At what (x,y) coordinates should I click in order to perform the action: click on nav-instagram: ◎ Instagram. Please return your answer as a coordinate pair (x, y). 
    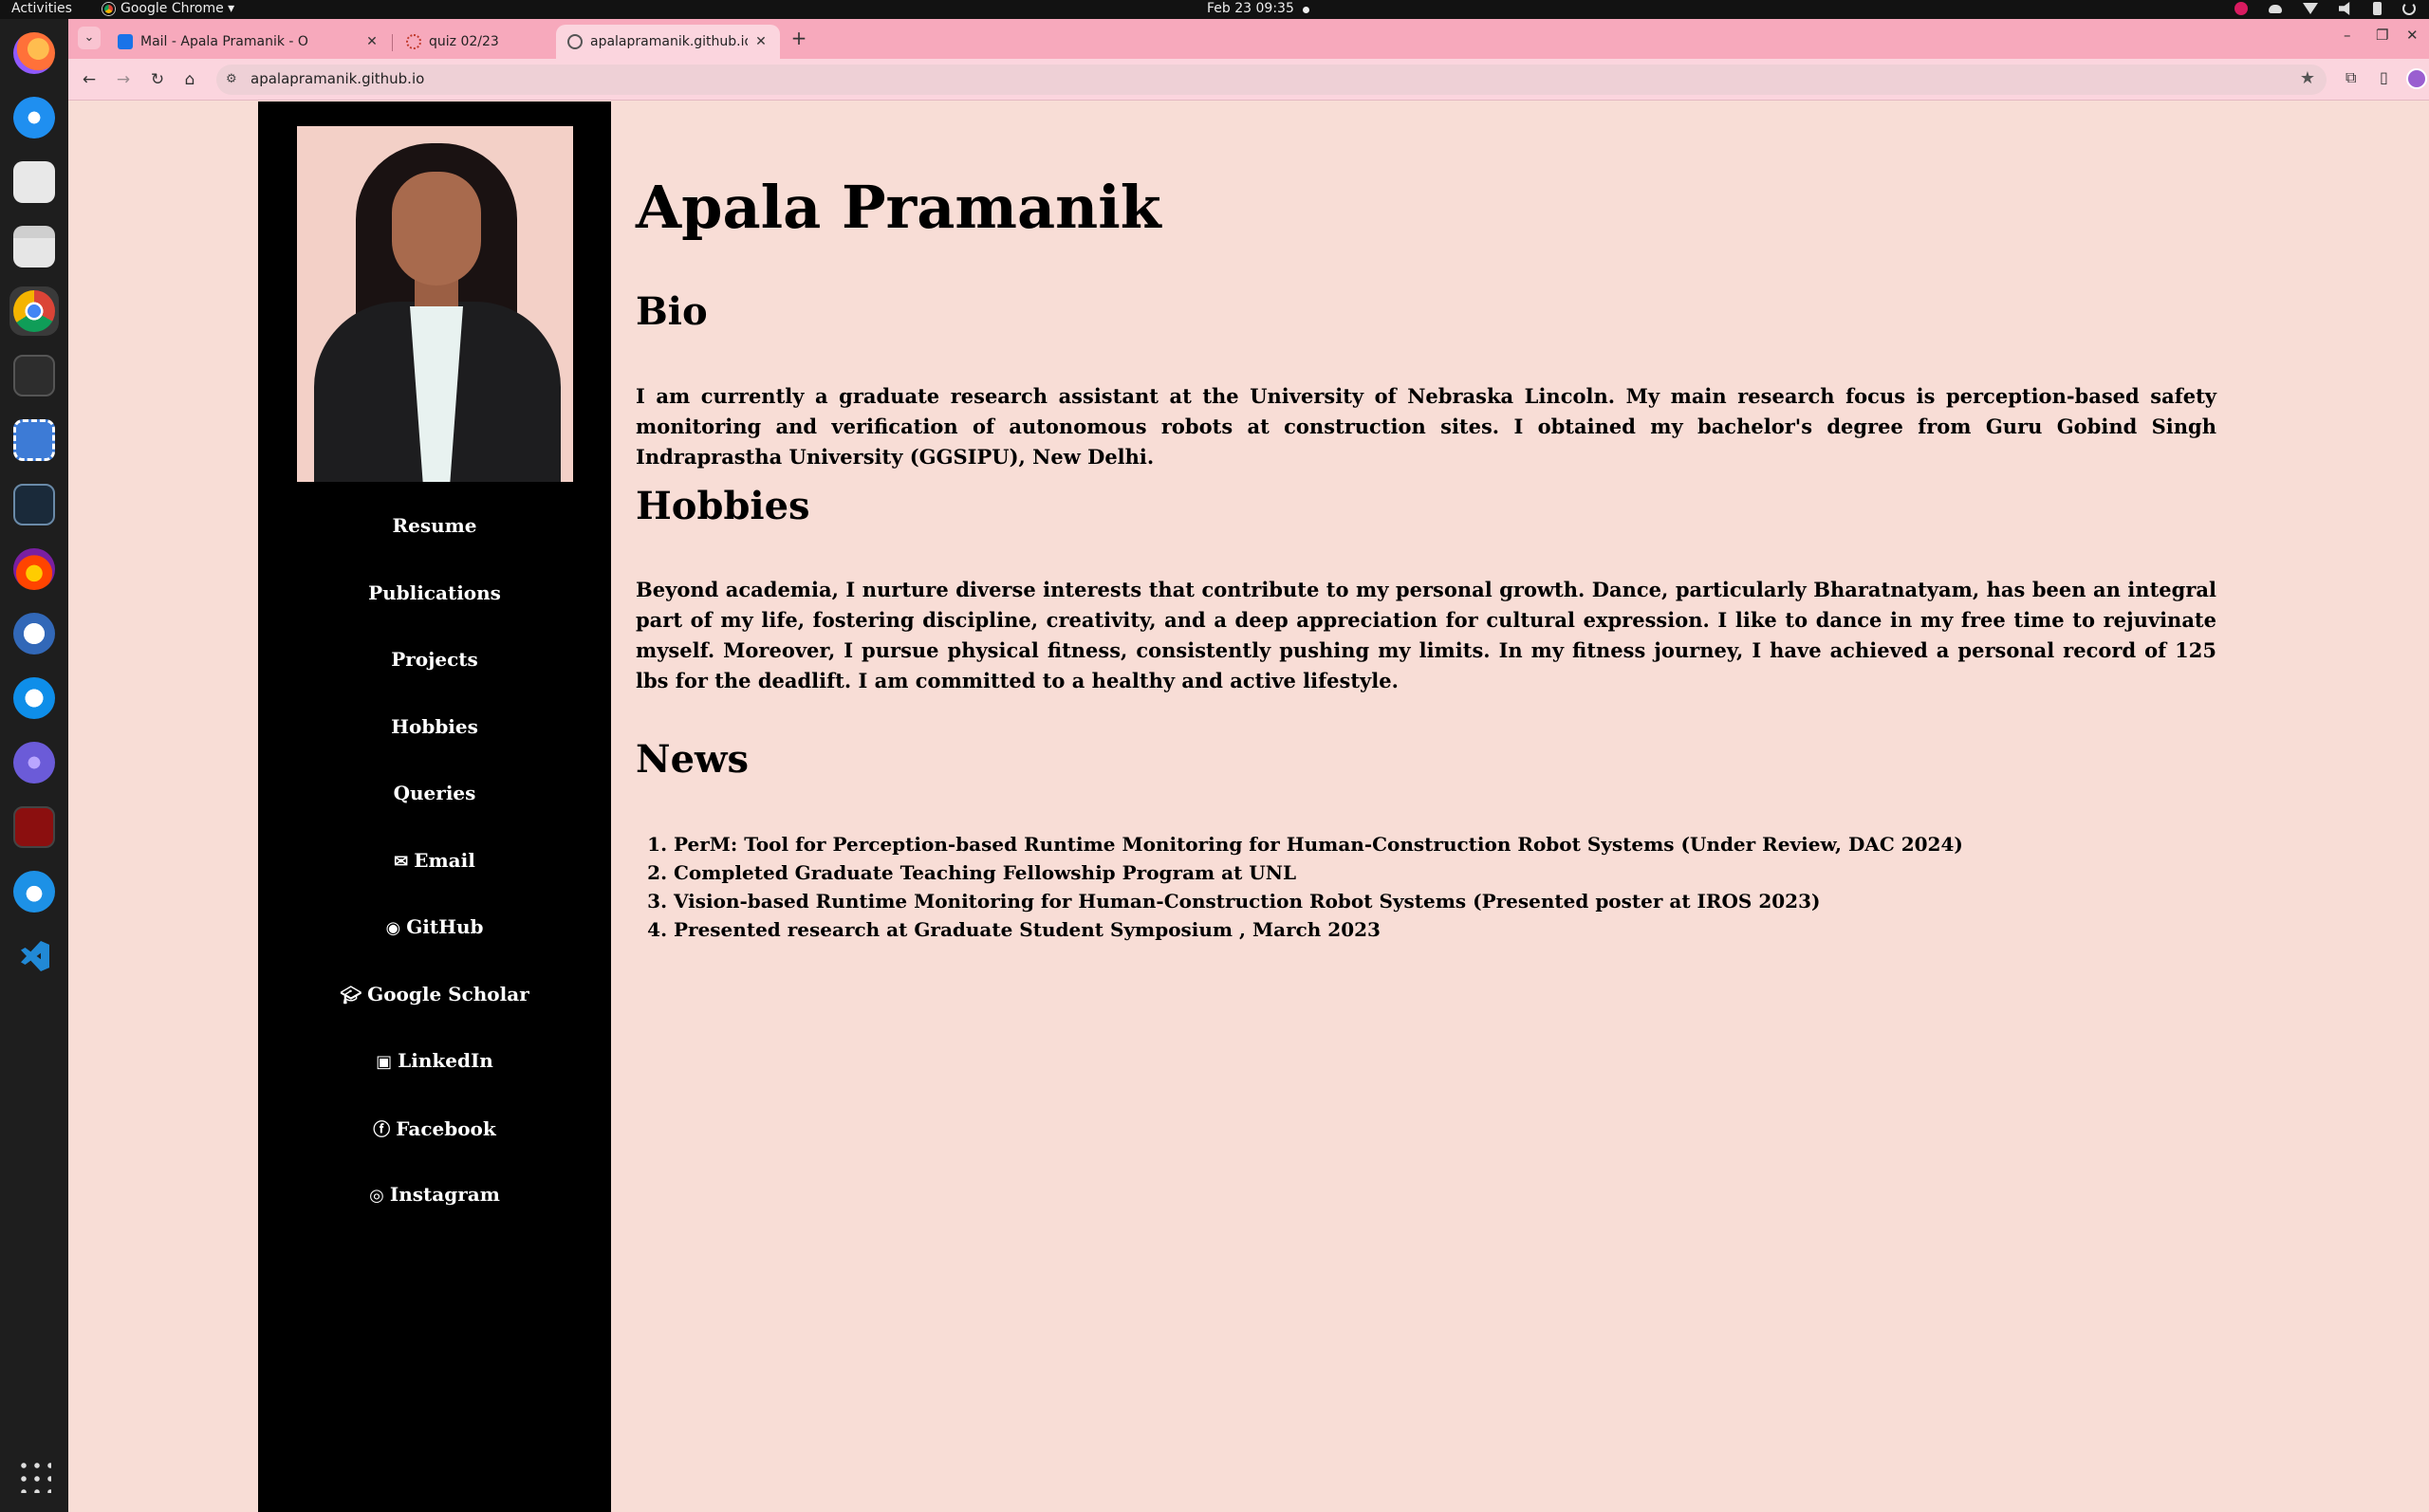
    Looking at the image, I should click on (434, 1194).